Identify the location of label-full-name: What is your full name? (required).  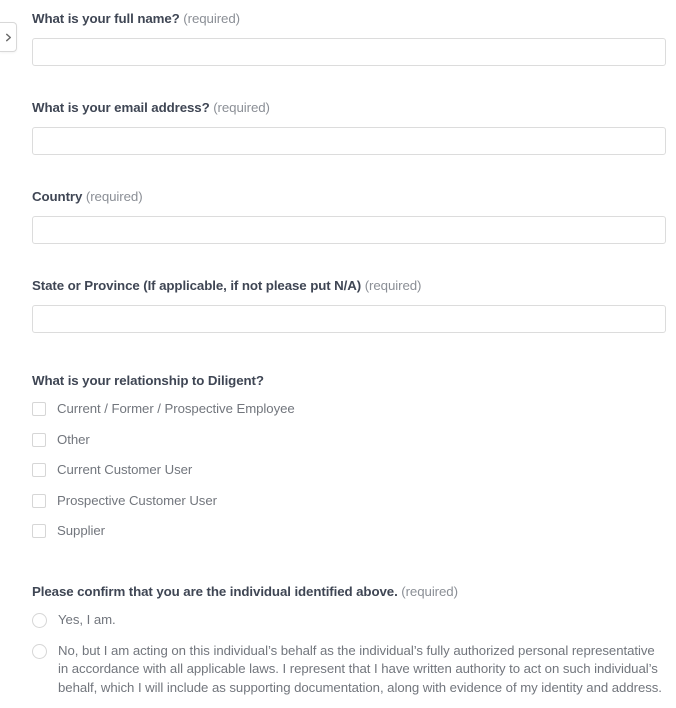
(349, 19).